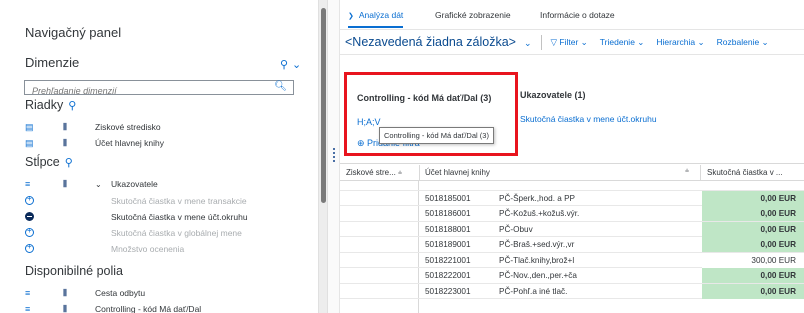 The image size is (804, 313). I want to click on tab-data-analysis: ❯ Analýza dát, so click(376, 19).